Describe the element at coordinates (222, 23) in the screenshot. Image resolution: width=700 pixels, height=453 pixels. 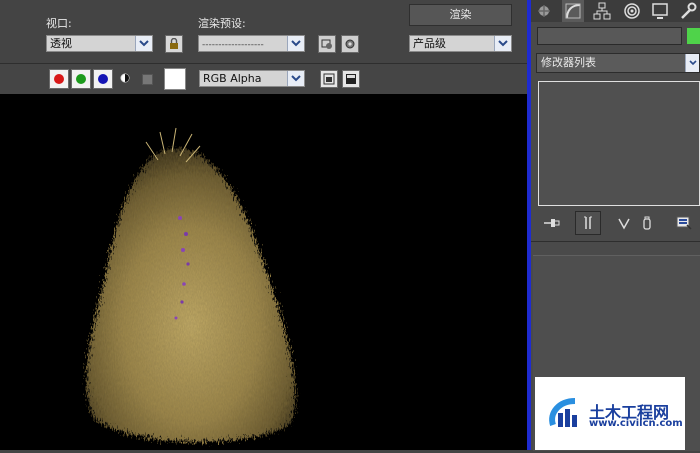
I see `render-preset-label: 渲染预设:` at that location.